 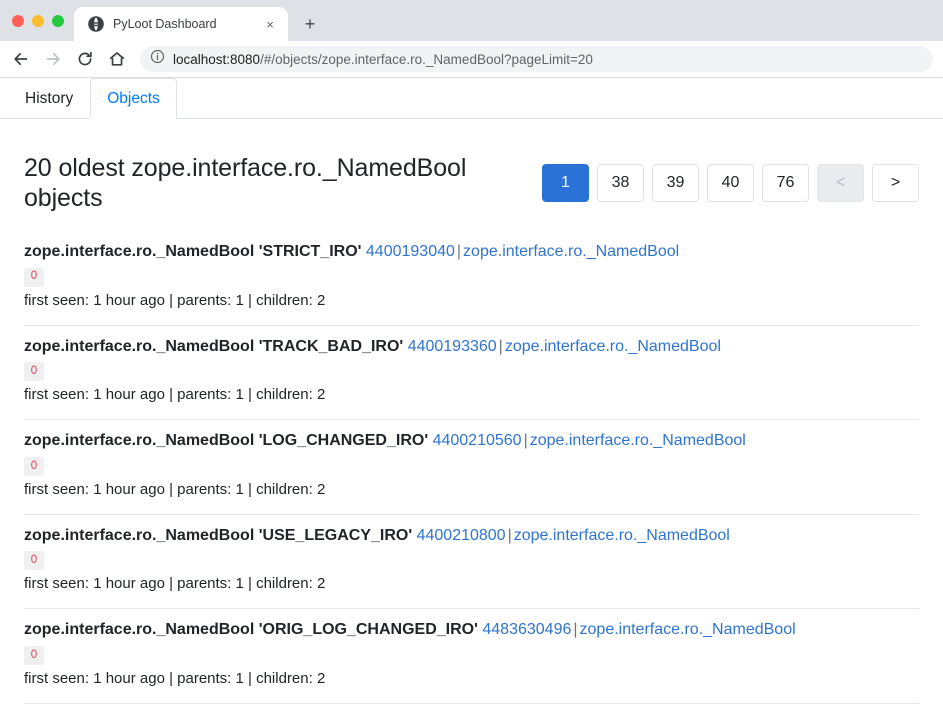 I want to click on object-address-link: 4400210560, so click(x=477, y=440).